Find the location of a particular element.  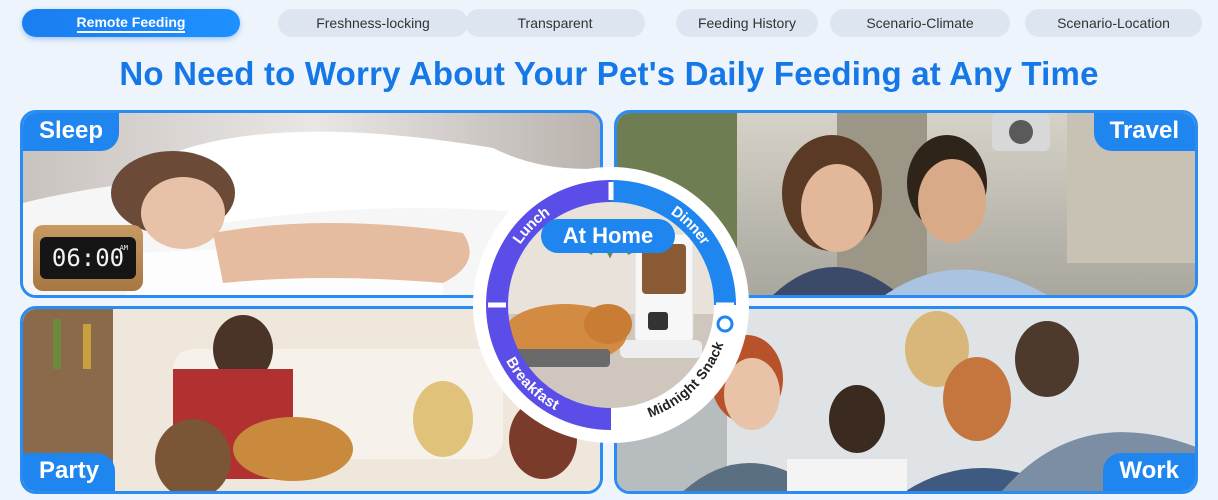

tab-remote-feeding: Remote Feeding is located at coordinates (131, 23).